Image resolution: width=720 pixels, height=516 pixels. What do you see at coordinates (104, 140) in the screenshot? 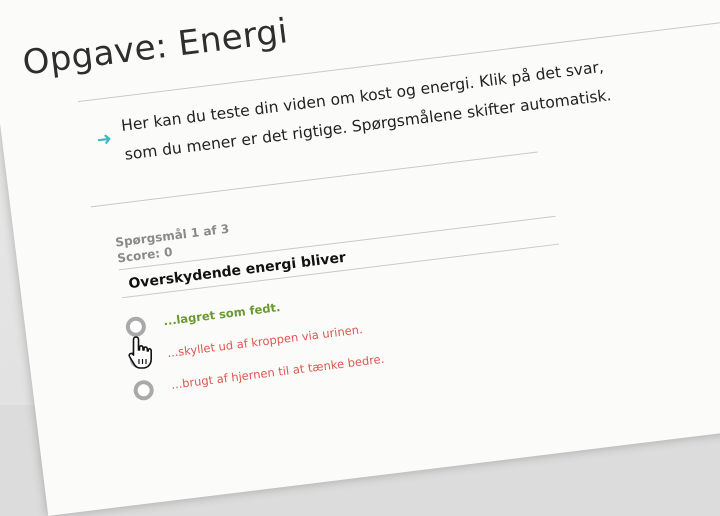
I see `arrow-right-icon: ➜` at bounding box center [104, 140].